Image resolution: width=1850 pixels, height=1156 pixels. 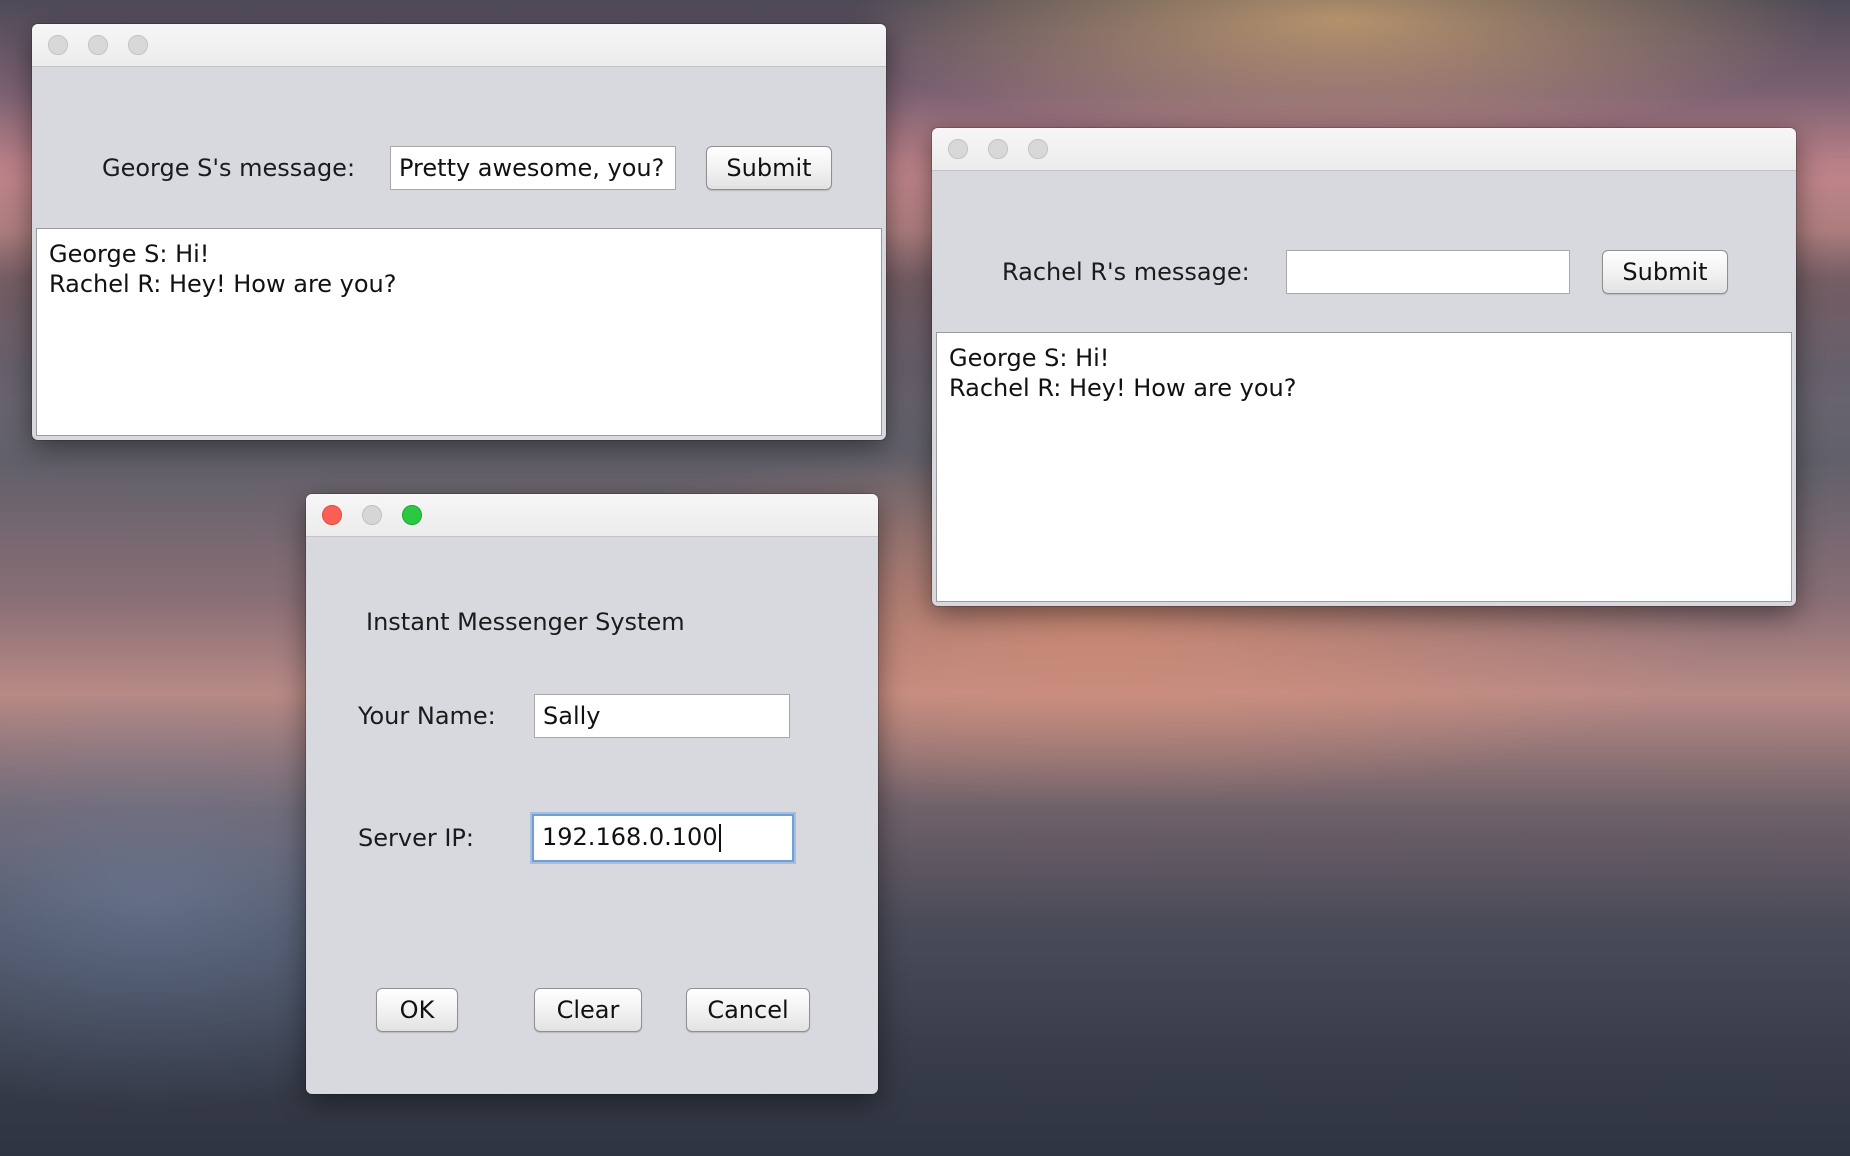 What do you see at coordinates (229, 168) in the screenshot?
I see `message-label: George S's message:` at bounding box center [229, 168].